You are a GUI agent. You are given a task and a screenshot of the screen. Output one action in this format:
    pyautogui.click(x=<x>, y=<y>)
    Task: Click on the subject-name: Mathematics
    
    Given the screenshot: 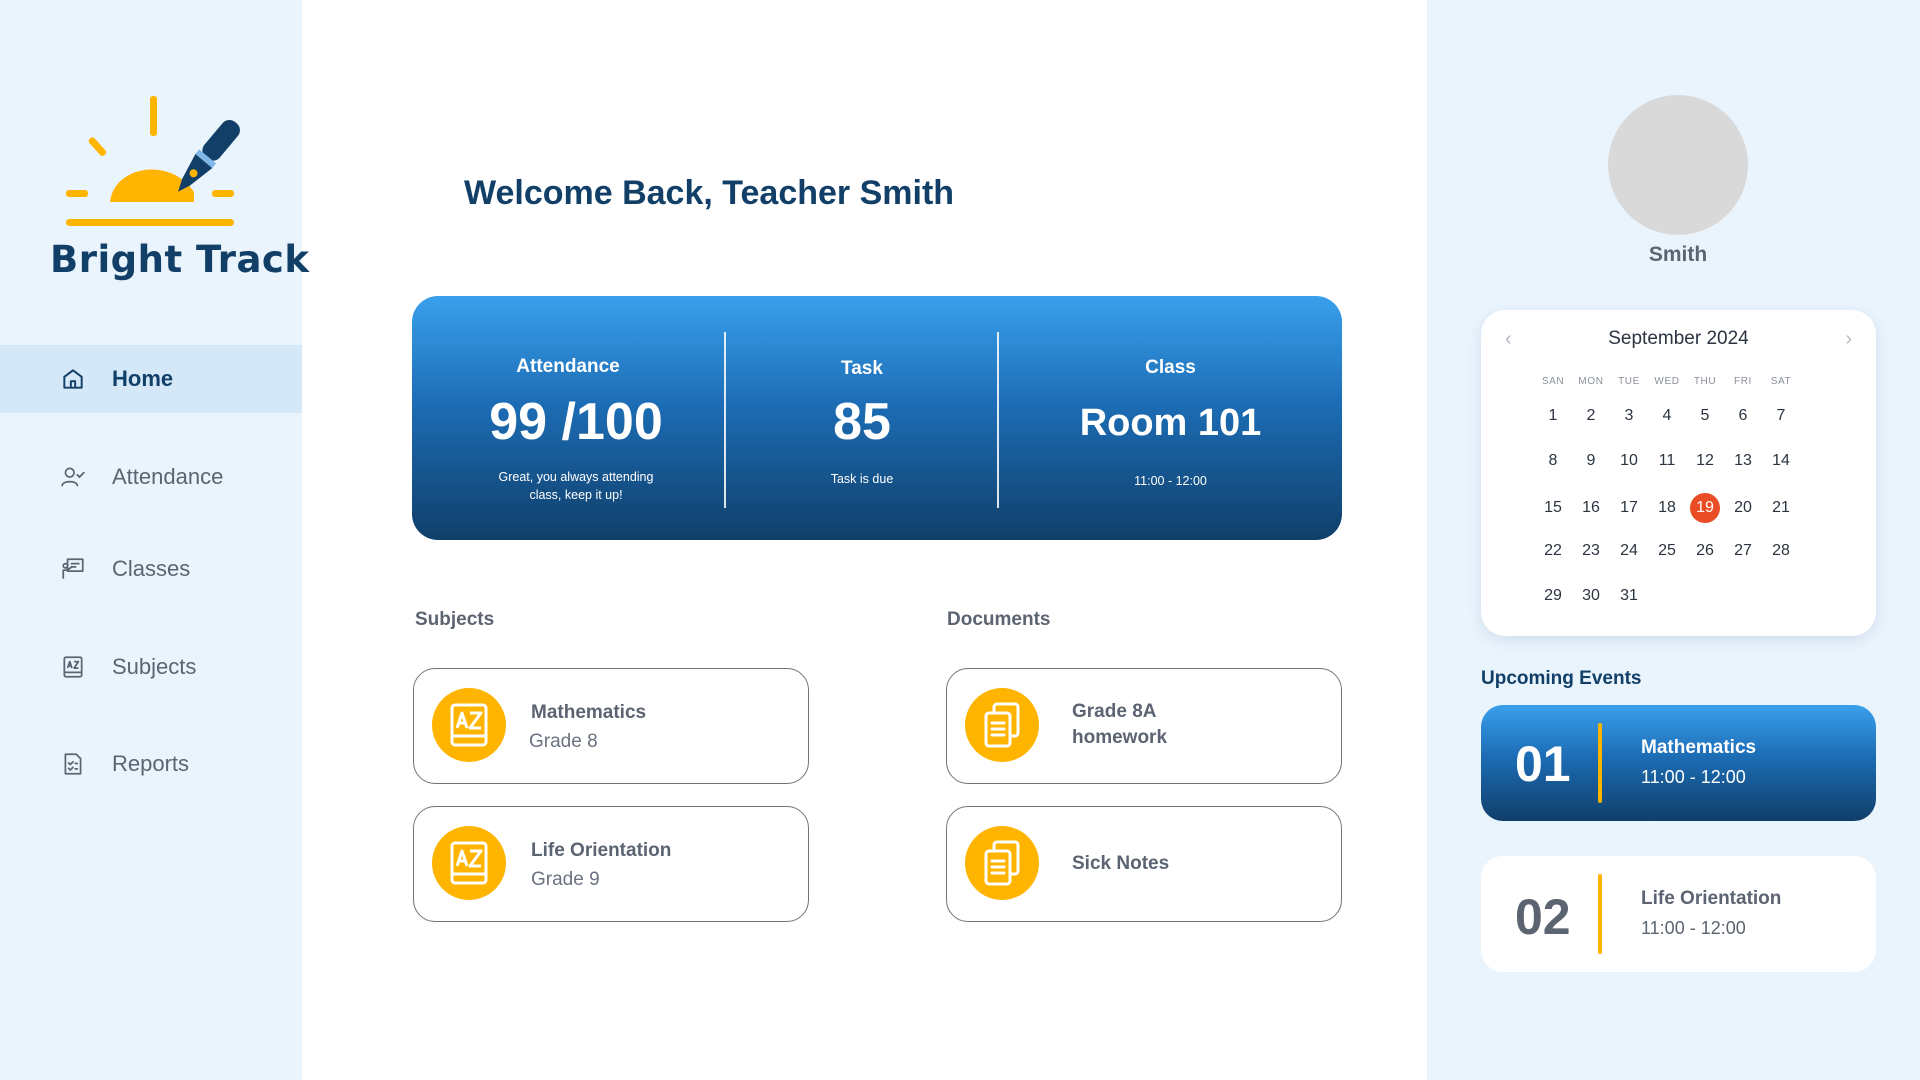 What is the action you would take?
    pyautogui.click(x=589, y=712)
    